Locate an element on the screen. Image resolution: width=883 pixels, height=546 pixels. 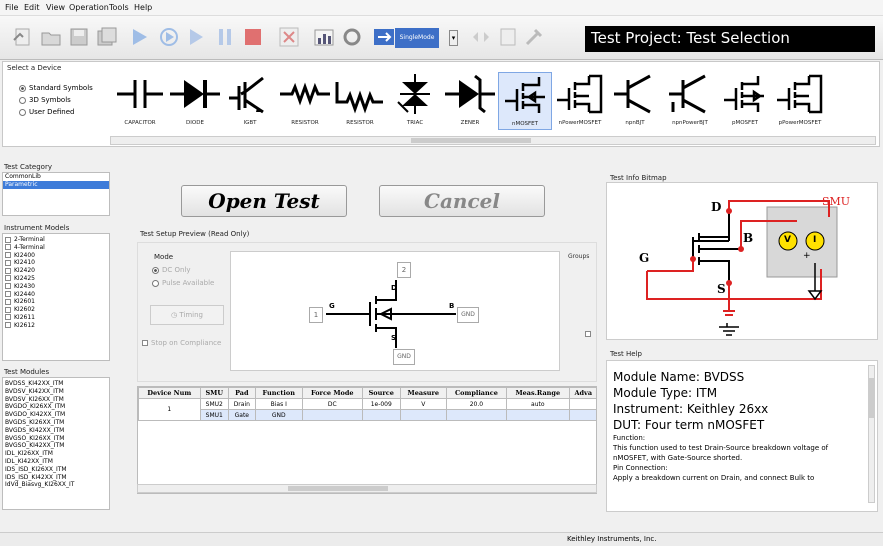
test-module-item: IDL_KI42XX_ITM is located at coordinates (56, 462).